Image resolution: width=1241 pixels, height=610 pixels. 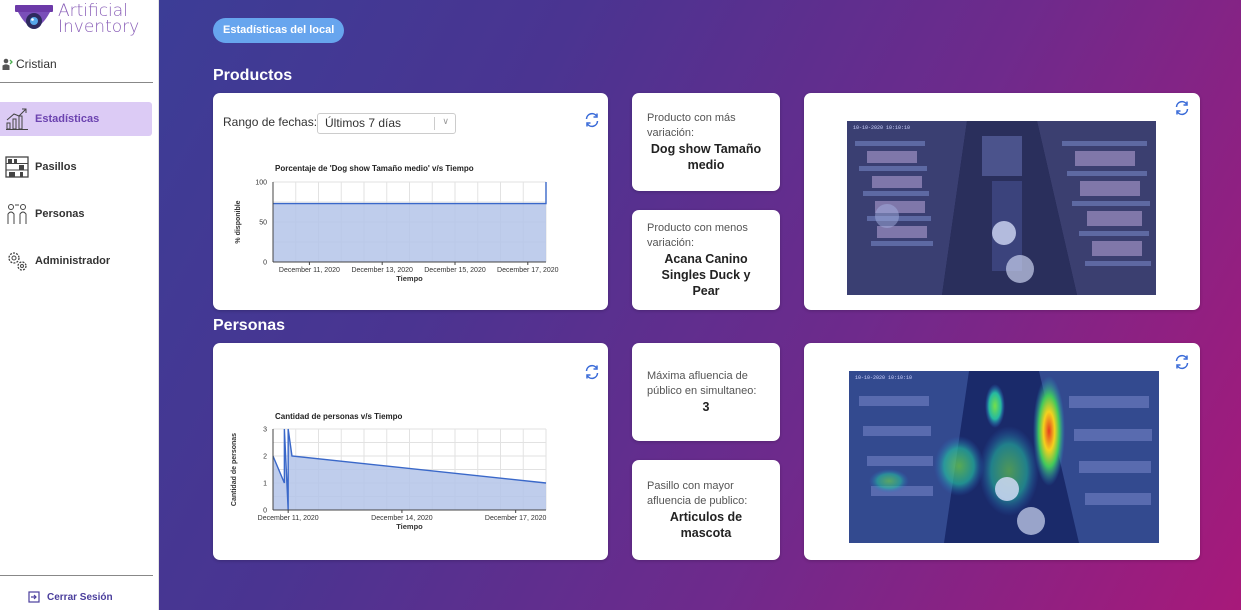 What do you see at coordinates (270, 122) in the screenshot?
I see `date-range-label: Rango de fechas:` at bounding box center [270, 122].